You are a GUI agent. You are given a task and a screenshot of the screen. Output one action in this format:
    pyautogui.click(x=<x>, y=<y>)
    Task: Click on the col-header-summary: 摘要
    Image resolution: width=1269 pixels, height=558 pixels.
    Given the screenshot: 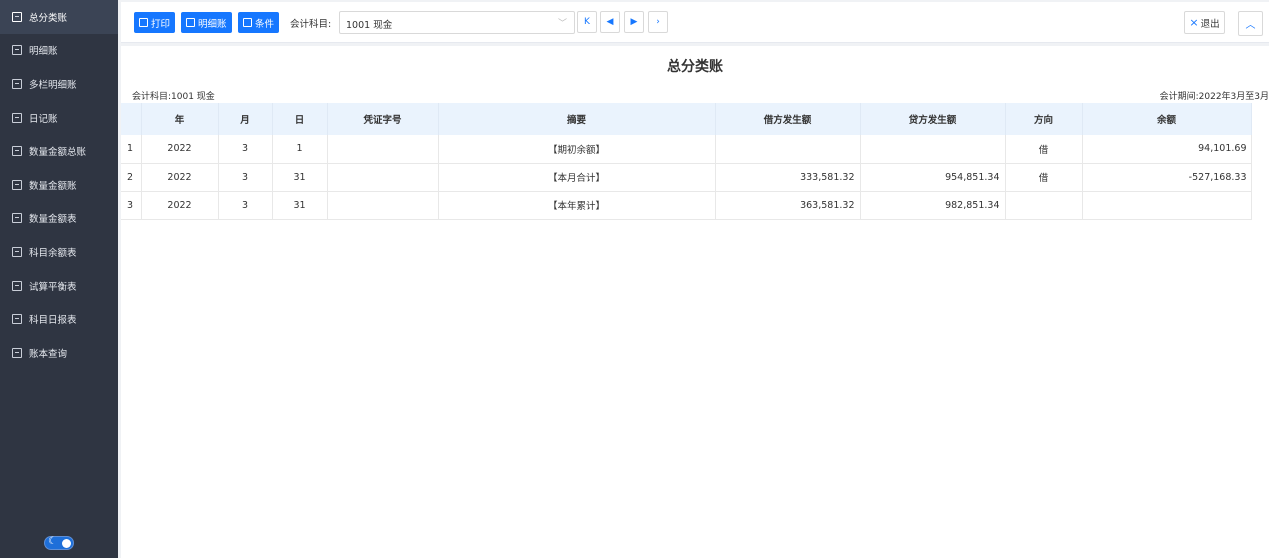 What is the action you would take?
    pyautogui.click(x=577, y=119)
    